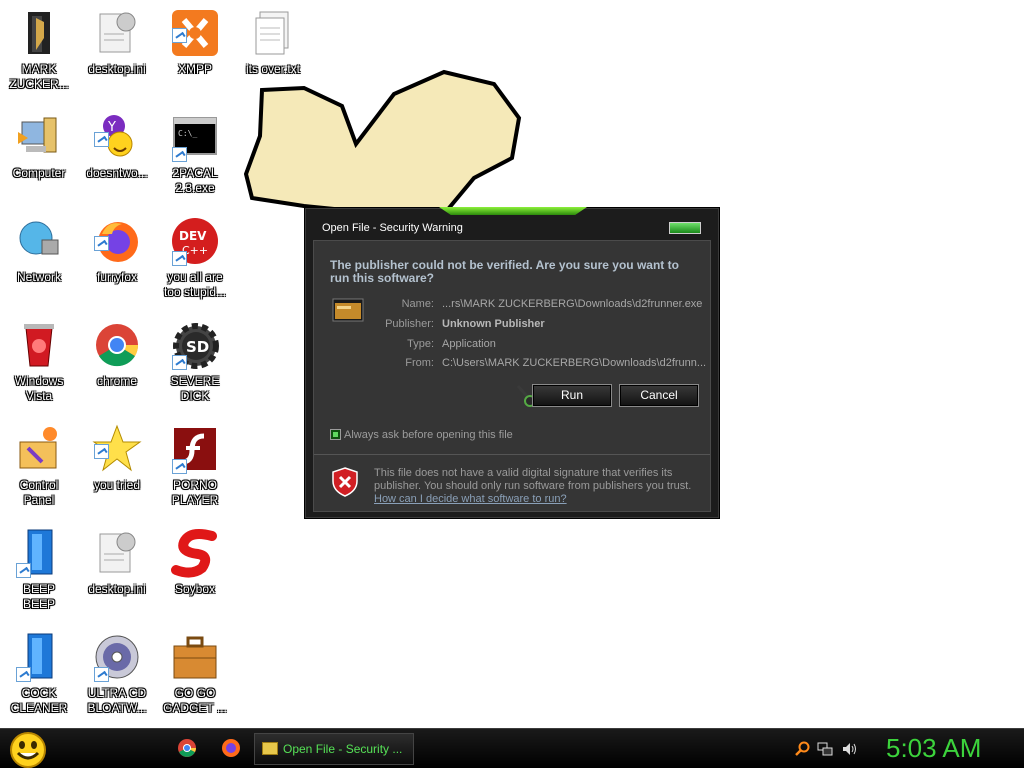 The height and width of the screenshot is (768, 1024). Describe the element at coordinates (273, 69) in the screenshot. I see `desktop-icon-label: its over.txt` at that location.